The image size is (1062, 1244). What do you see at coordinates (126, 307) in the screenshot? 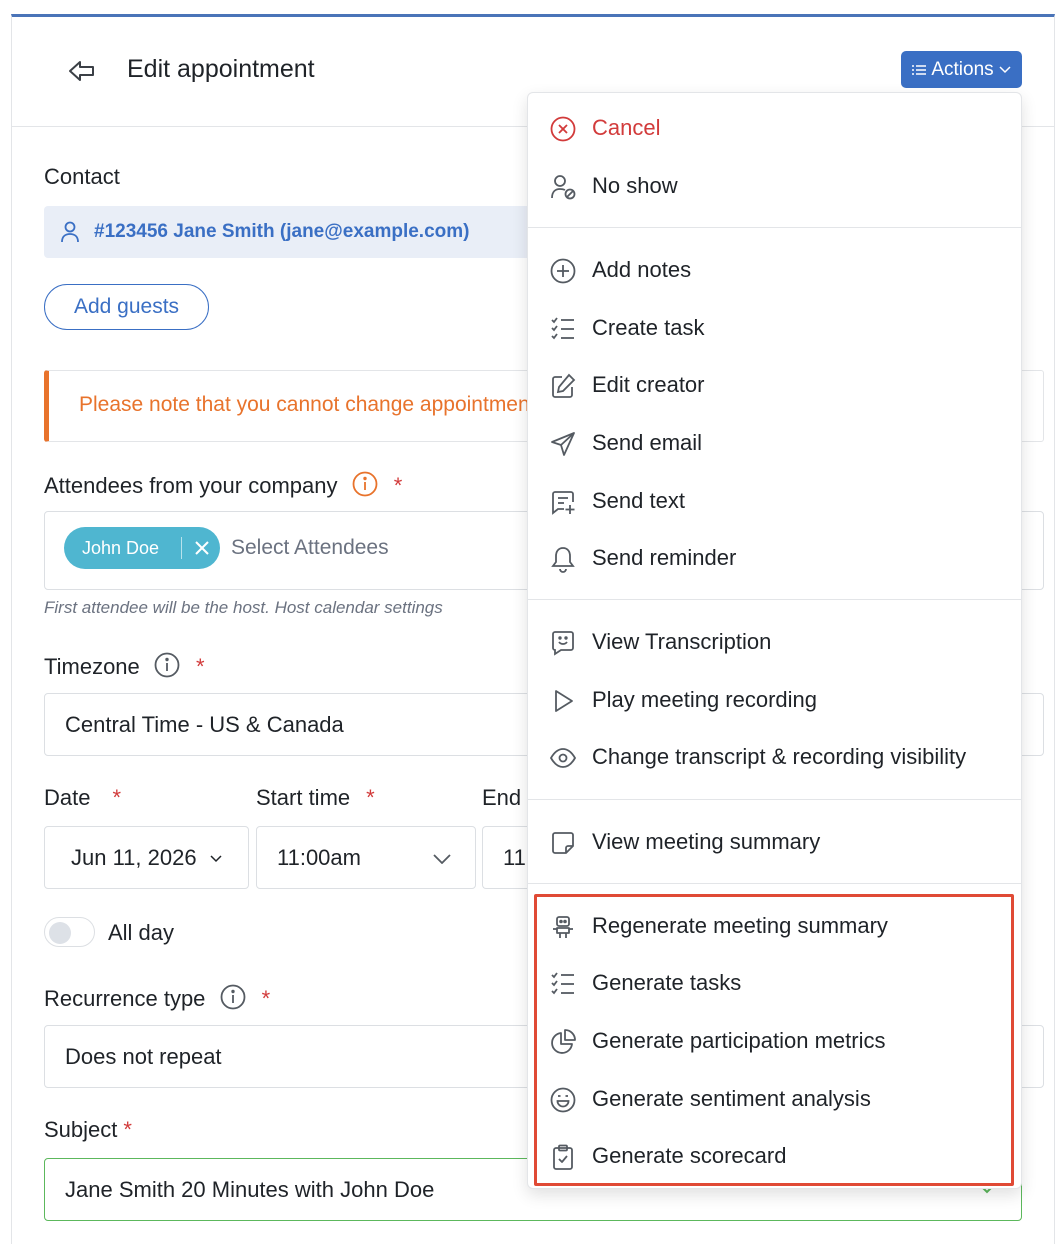
I see `add-guests-button: Add guests` at bounding box center [126, 307].